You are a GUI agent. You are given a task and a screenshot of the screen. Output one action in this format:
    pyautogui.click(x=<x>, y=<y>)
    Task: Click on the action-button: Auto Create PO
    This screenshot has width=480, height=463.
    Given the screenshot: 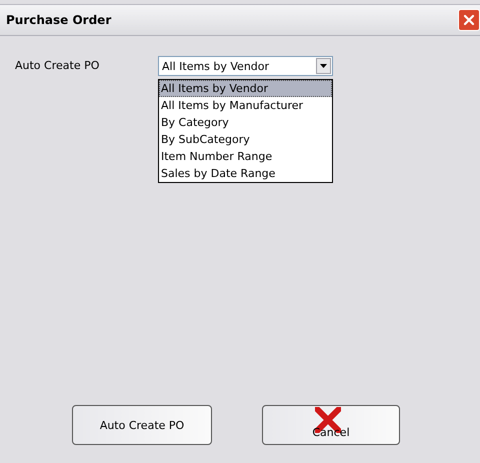 What is the action you would take?
    pyautogui.click(x=142, y=425)
    